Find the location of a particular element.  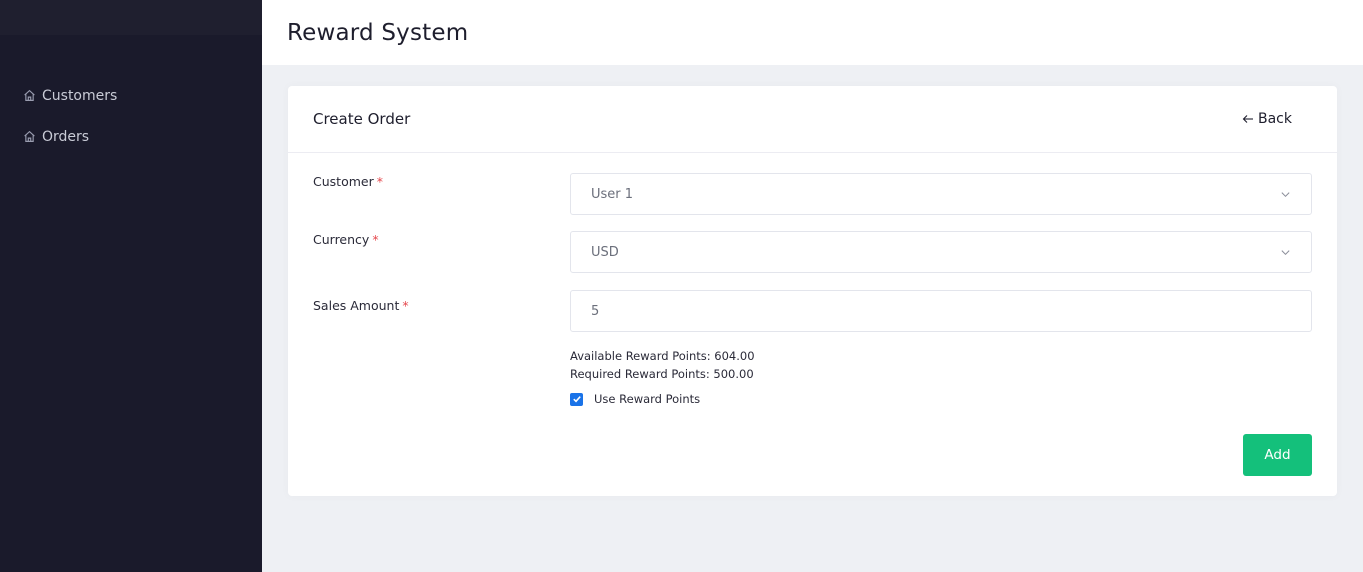

sidebar-nav: Customers Orders is located at coordinates (131, 96).